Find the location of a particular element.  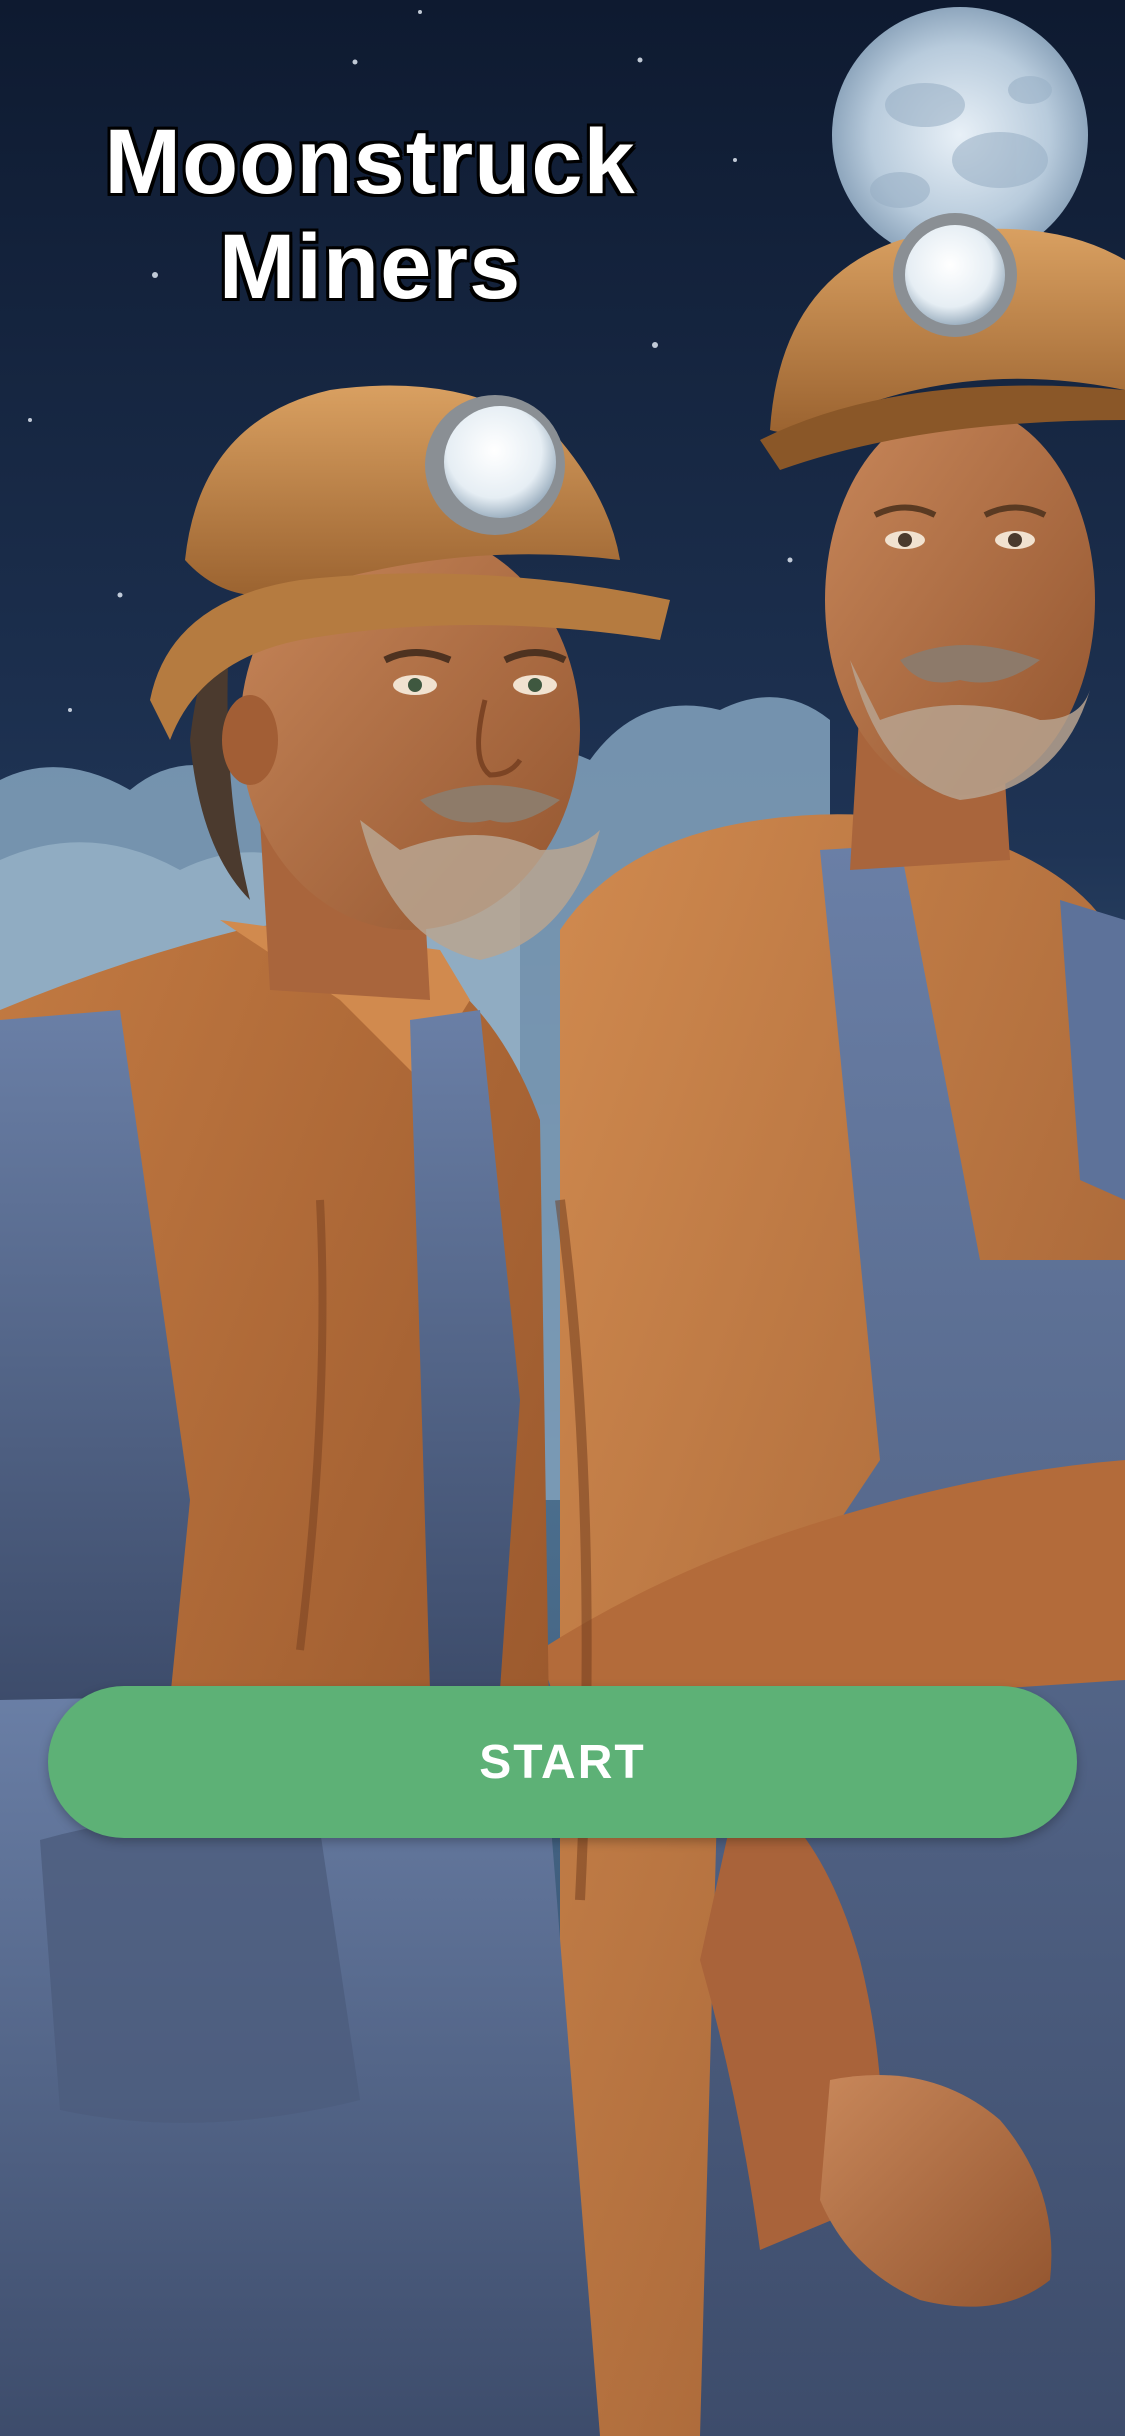

game-title-line-2: Miners is located at coordinates (370, 267).